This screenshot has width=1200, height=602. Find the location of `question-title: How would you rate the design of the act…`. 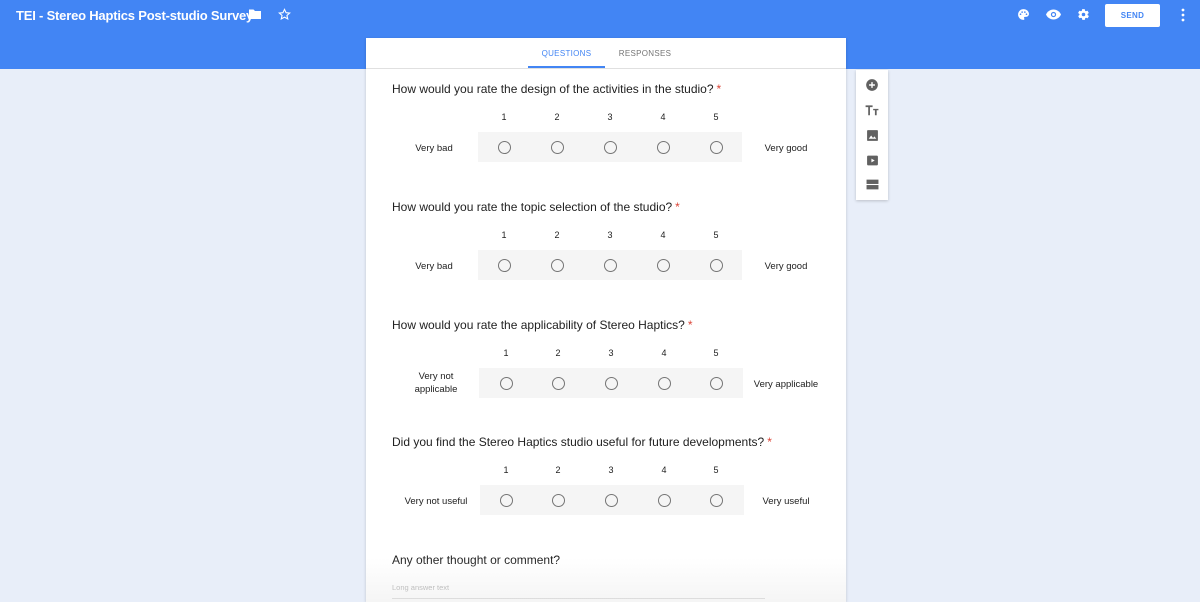

question-title: How would you rate the design of the act… is located at coordinates (556, 89).